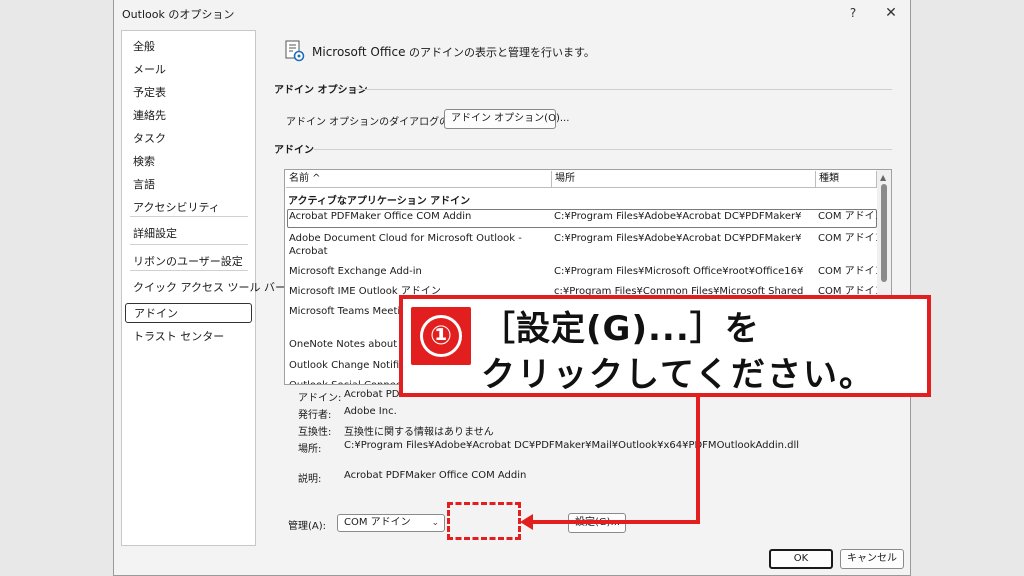 Image resolution: width=1024 pixels, height=576 pixels. Describe the element at coordinates (377, 522) in the screenshot. I see `manage-select-value: COM アドイン` at that location.